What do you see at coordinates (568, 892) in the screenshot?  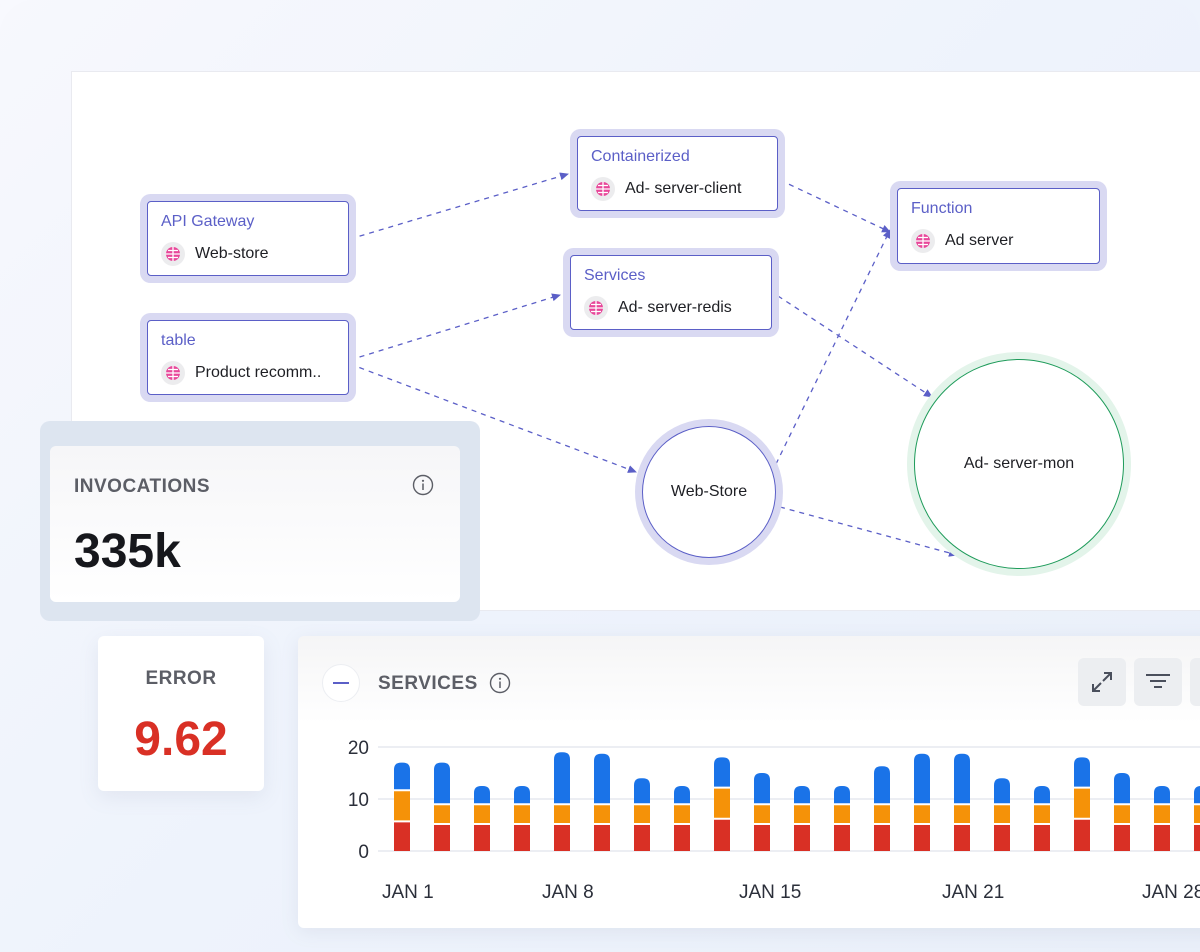 I see `x-tick-label: JAN 8` at bounding box center [568, 892].